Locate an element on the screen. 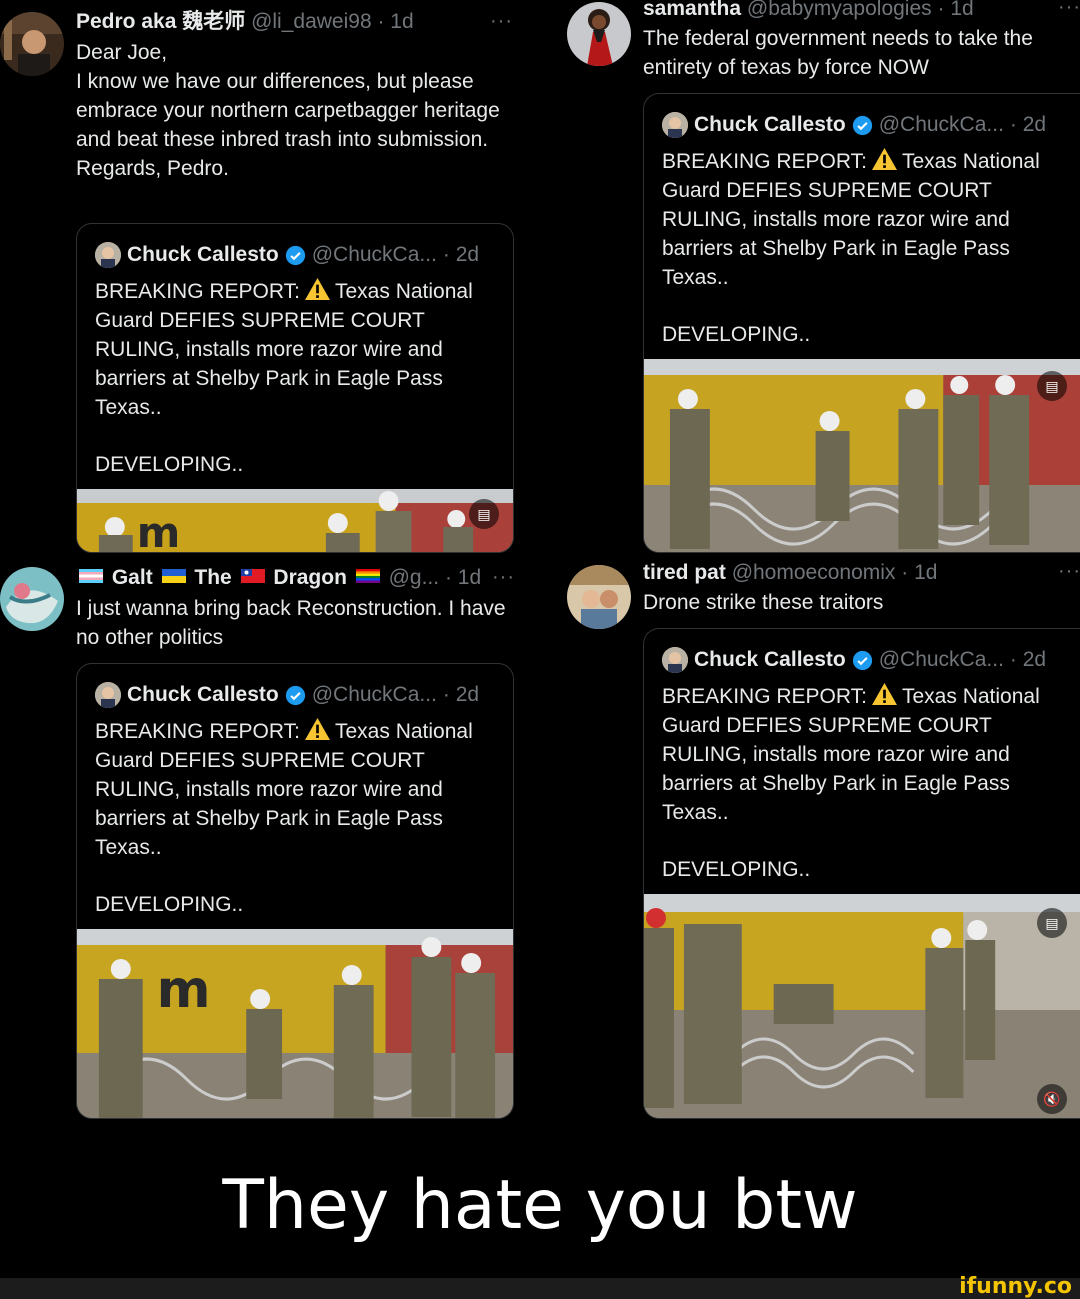  user-handle: @babymyapologies is located at coordinates (839, 10).